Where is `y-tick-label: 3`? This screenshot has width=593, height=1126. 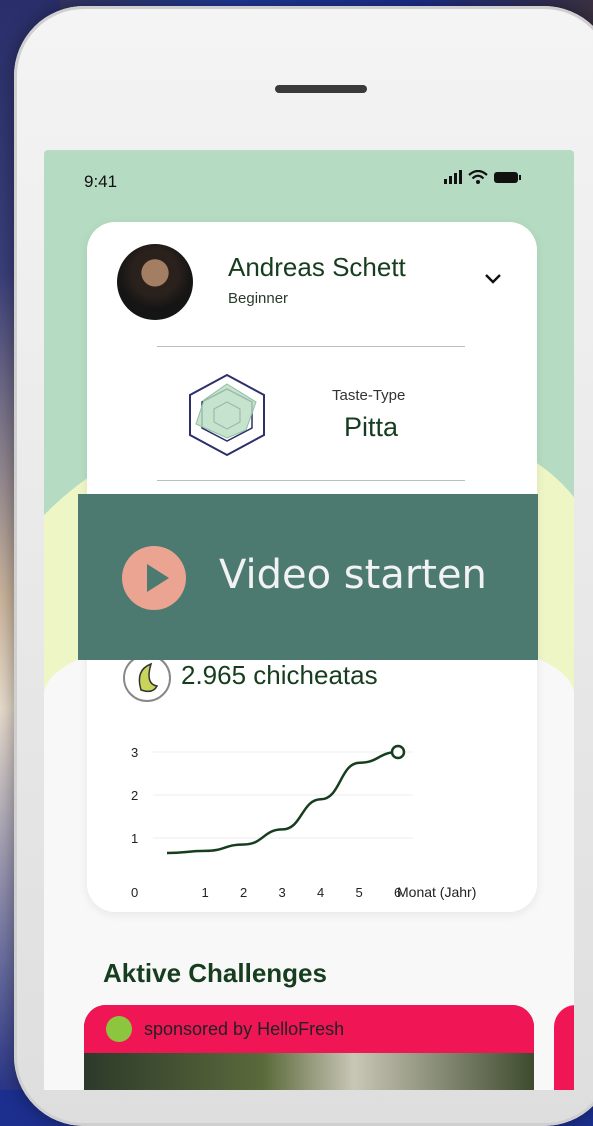 y-tick-label: 3 is located at coordinates (134, 752).